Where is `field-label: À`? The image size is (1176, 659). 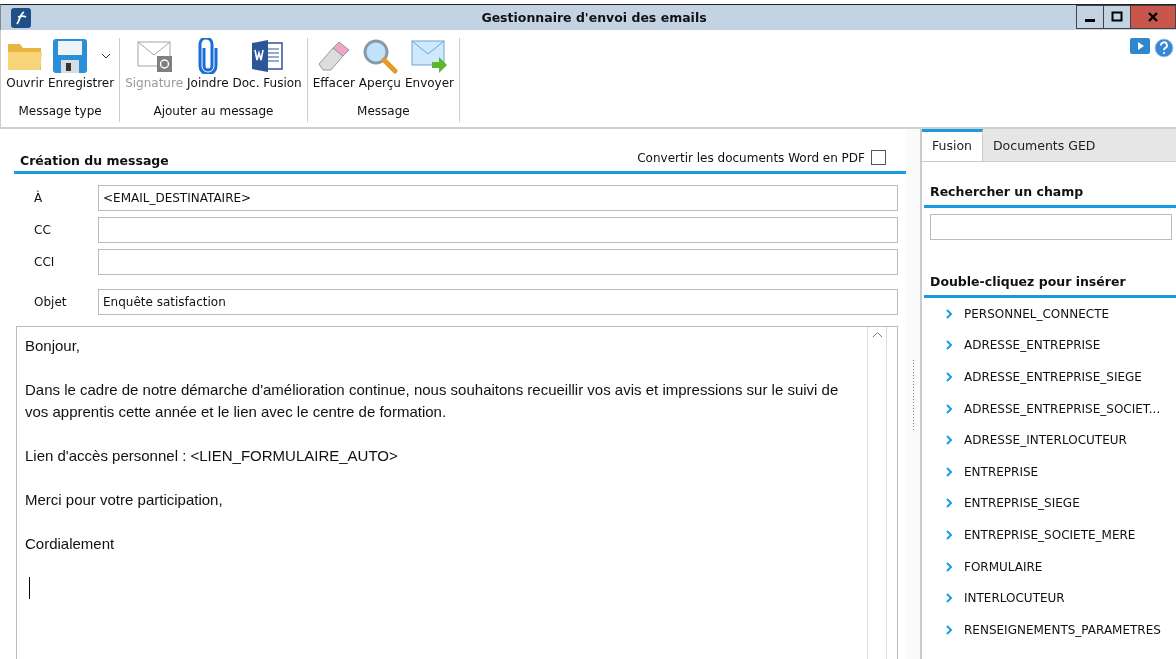
field-label: À is located at coordinates (39, 198).